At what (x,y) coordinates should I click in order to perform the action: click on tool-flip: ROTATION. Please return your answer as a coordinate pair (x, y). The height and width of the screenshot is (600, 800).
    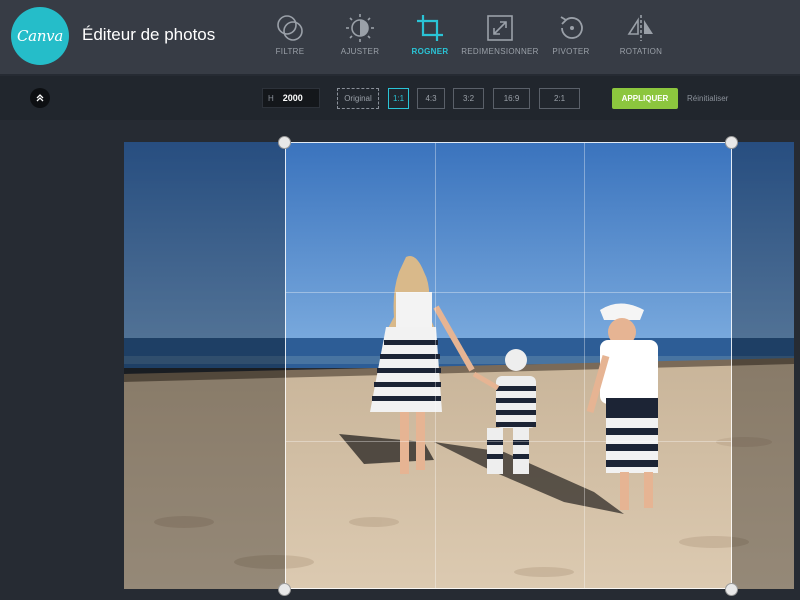
    Looking at the image, I should click on (641, 37).